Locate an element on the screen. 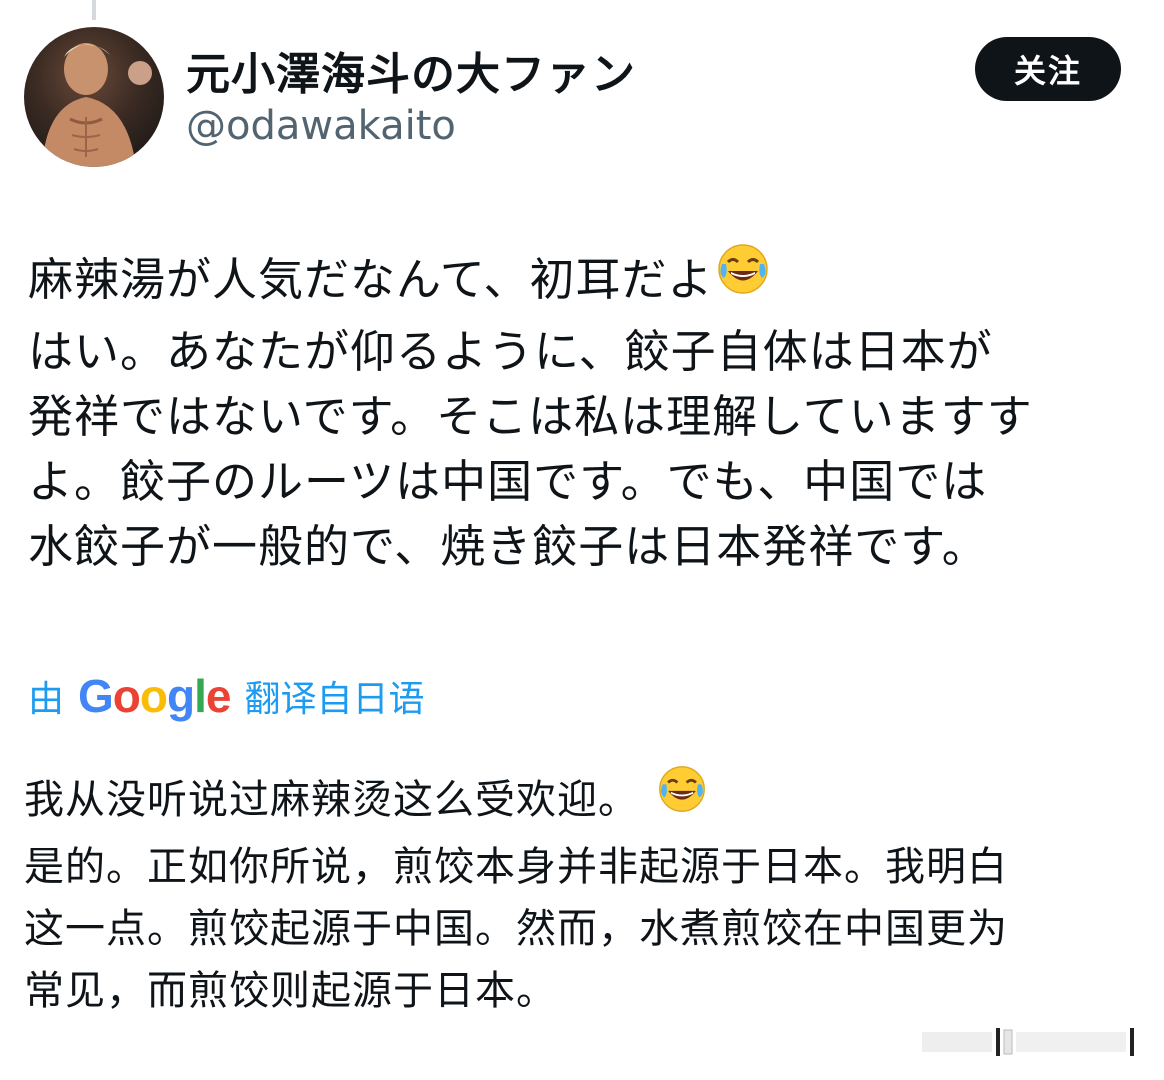 Image resolution: width=1164 pixels, height=1080 pixels. original-line: 水餃子が一般的で、焼き餃子は日本発祥です。 is located at coordinates (508, 546).